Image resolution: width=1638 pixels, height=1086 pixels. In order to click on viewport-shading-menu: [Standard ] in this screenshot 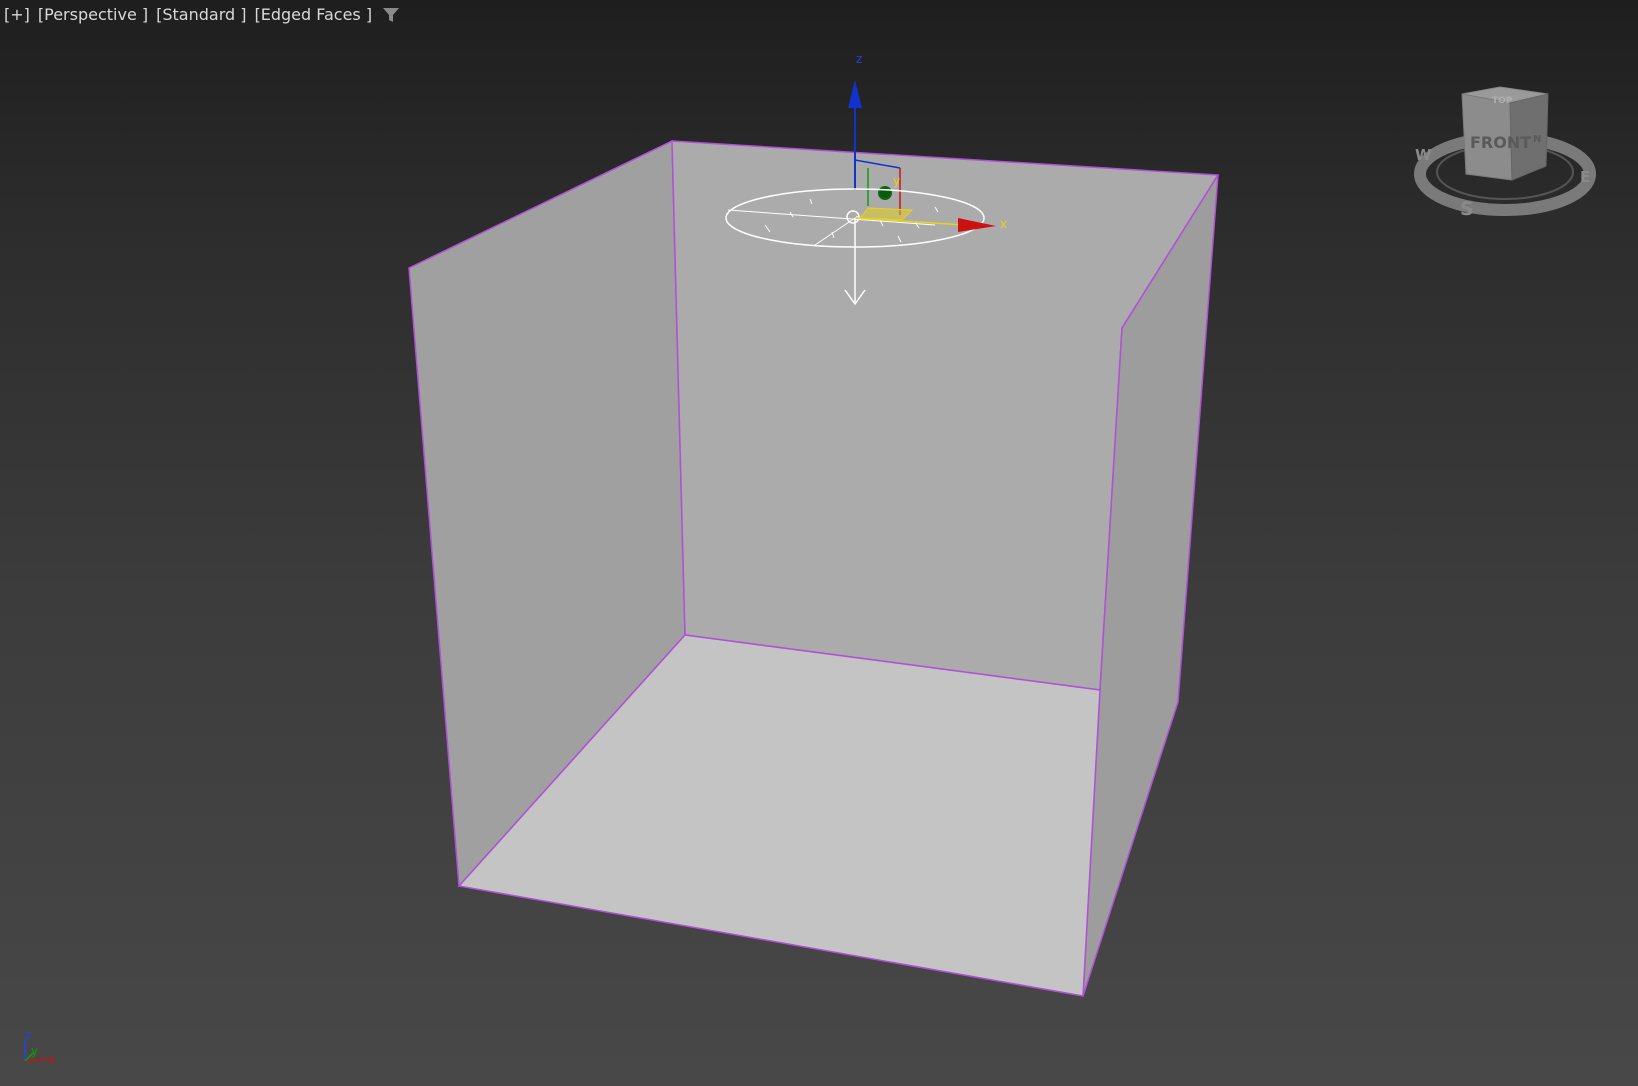, I will do `click(201, 14)`.